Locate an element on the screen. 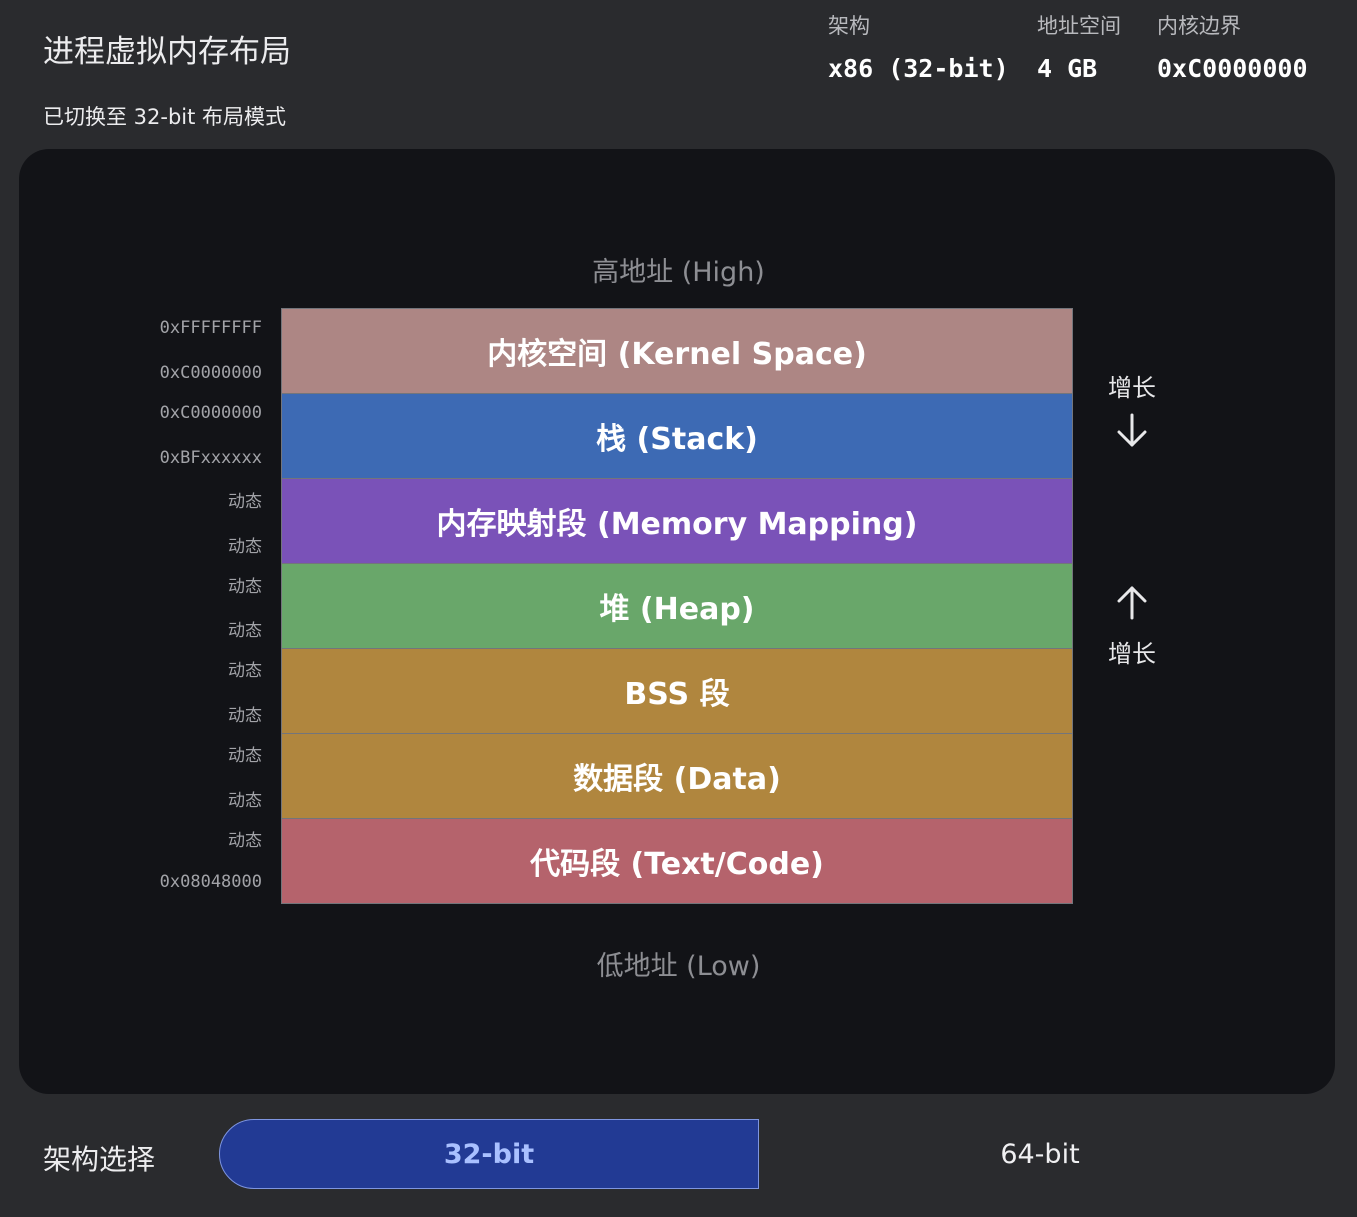  segment-address-bottom: 0xBFxxxxxx is located at coordinates (210, 458).